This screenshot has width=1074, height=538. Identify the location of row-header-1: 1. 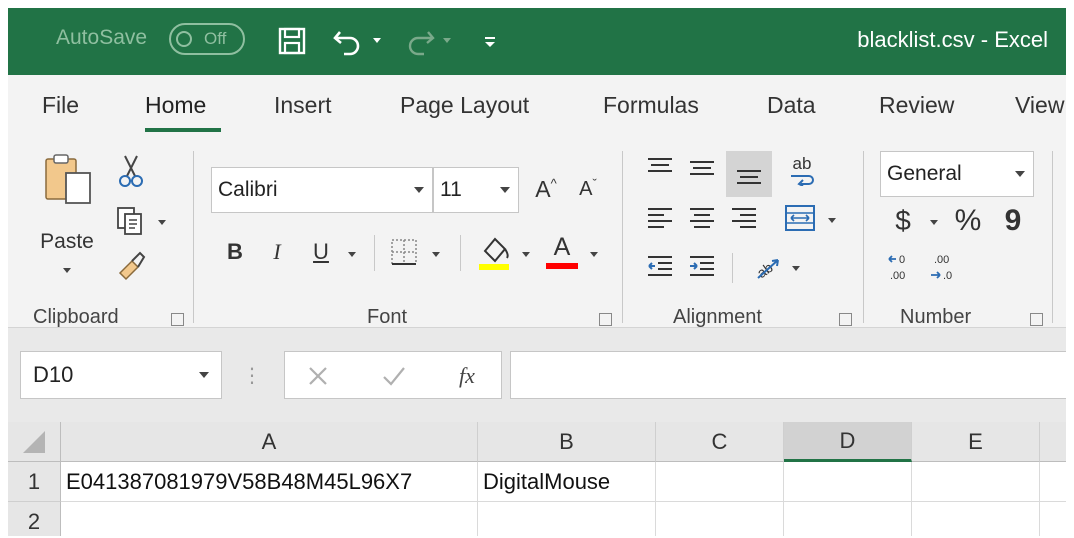
(34, 482).